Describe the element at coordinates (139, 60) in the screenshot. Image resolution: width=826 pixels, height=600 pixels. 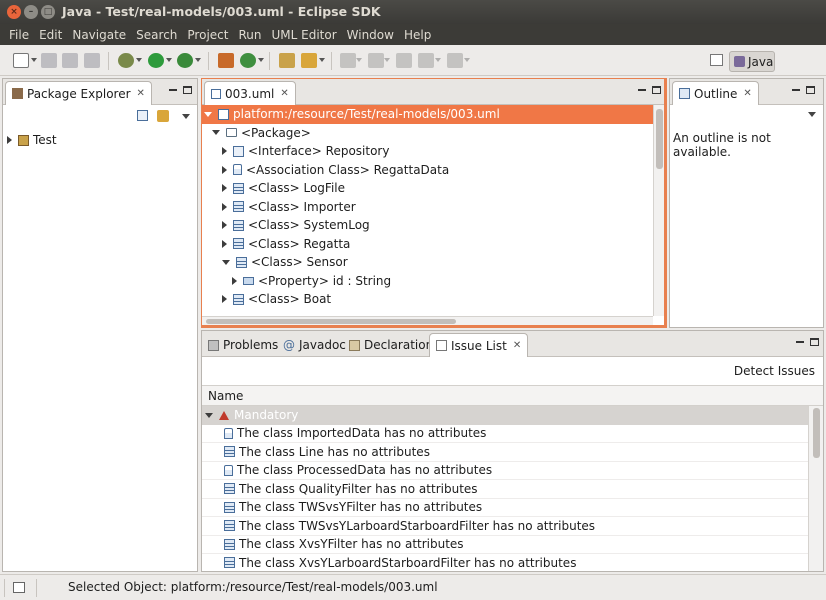
I see `debug-dropdown-arrow-icon` at that location.